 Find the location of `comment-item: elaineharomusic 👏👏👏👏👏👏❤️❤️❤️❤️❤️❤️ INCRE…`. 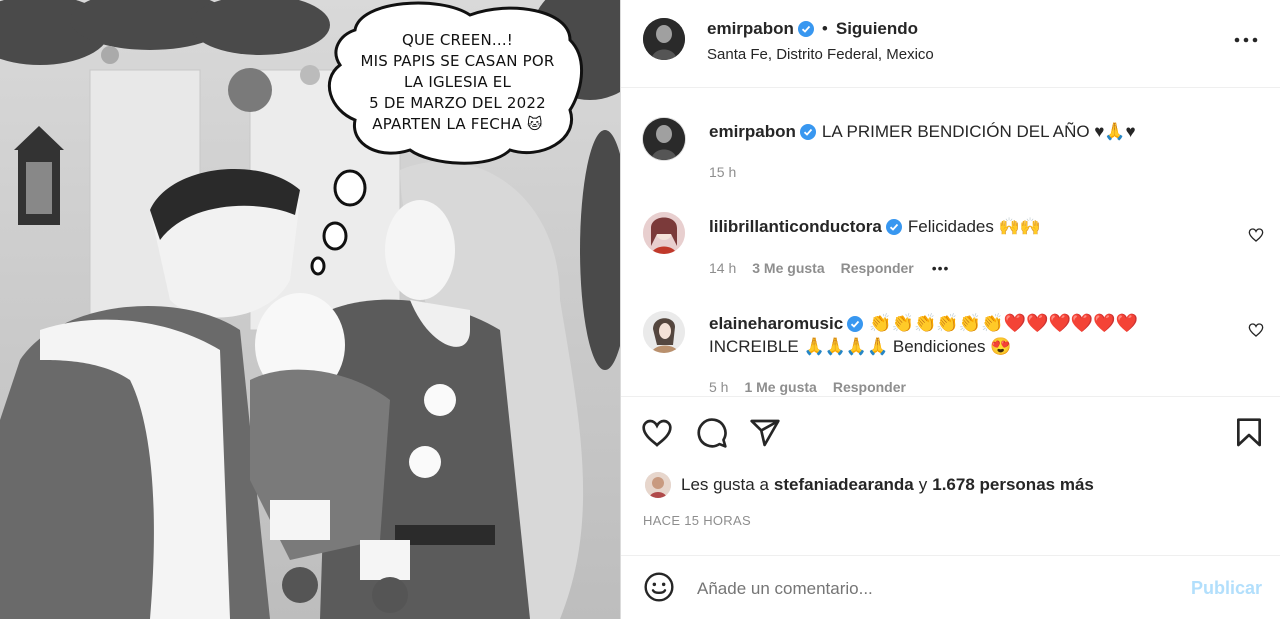

comment-item: elaineharomusic 👏👏👏👏👏👏❤️❤️❤️❤️❤️❤️ INCRE… is located at coordinates (960, 351).